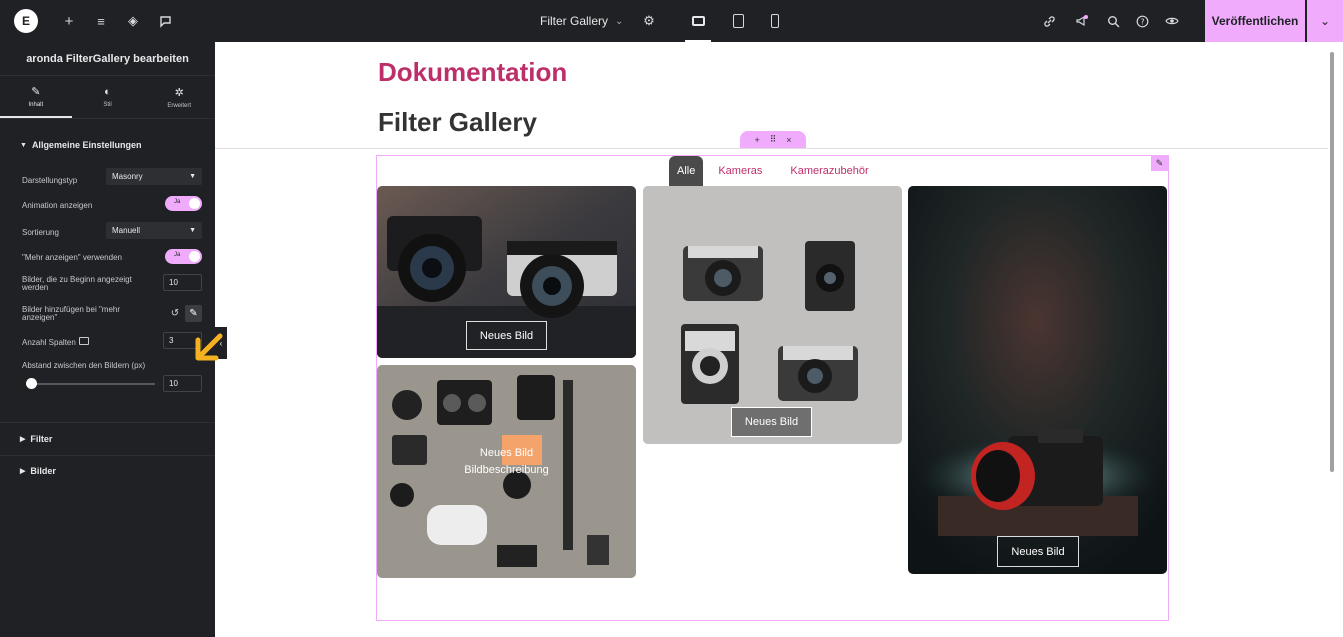 The width and height of the screenshot is (1343, 637). What do you see at coordinates (738, 21) in the screenshot?
I see `tablet-icon` at bounding box center [738, 21].